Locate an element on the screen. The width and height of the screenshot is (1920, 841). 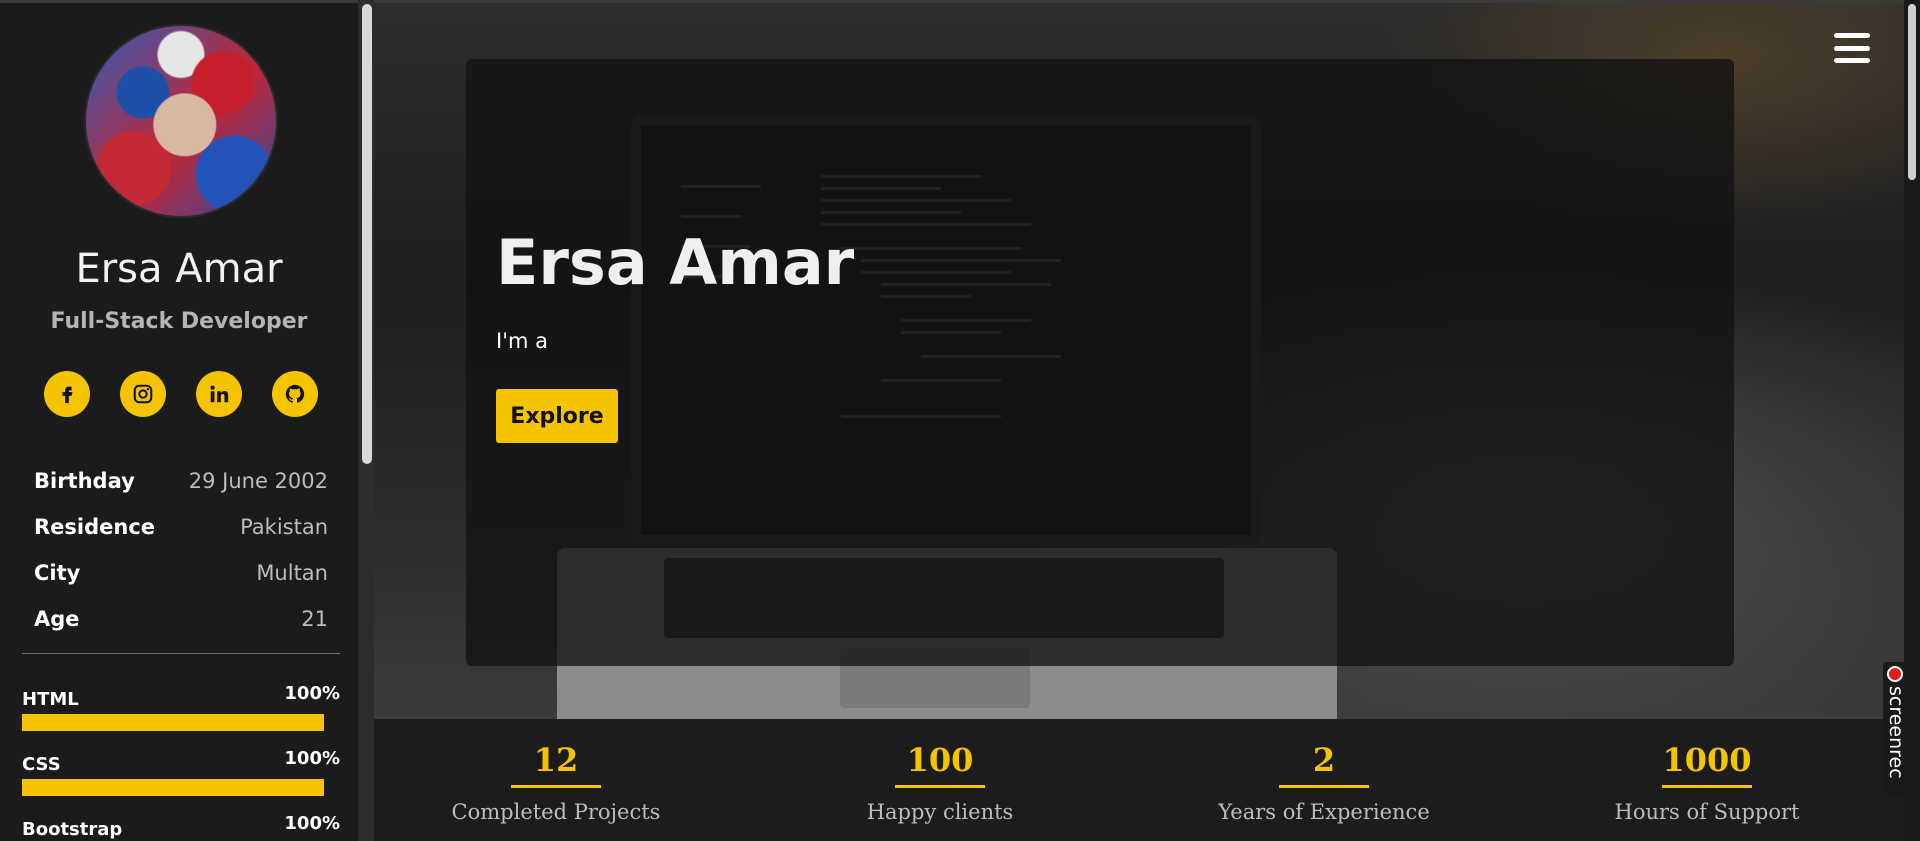
hamburger-menu-icon is located at coordinates (1852, 48).